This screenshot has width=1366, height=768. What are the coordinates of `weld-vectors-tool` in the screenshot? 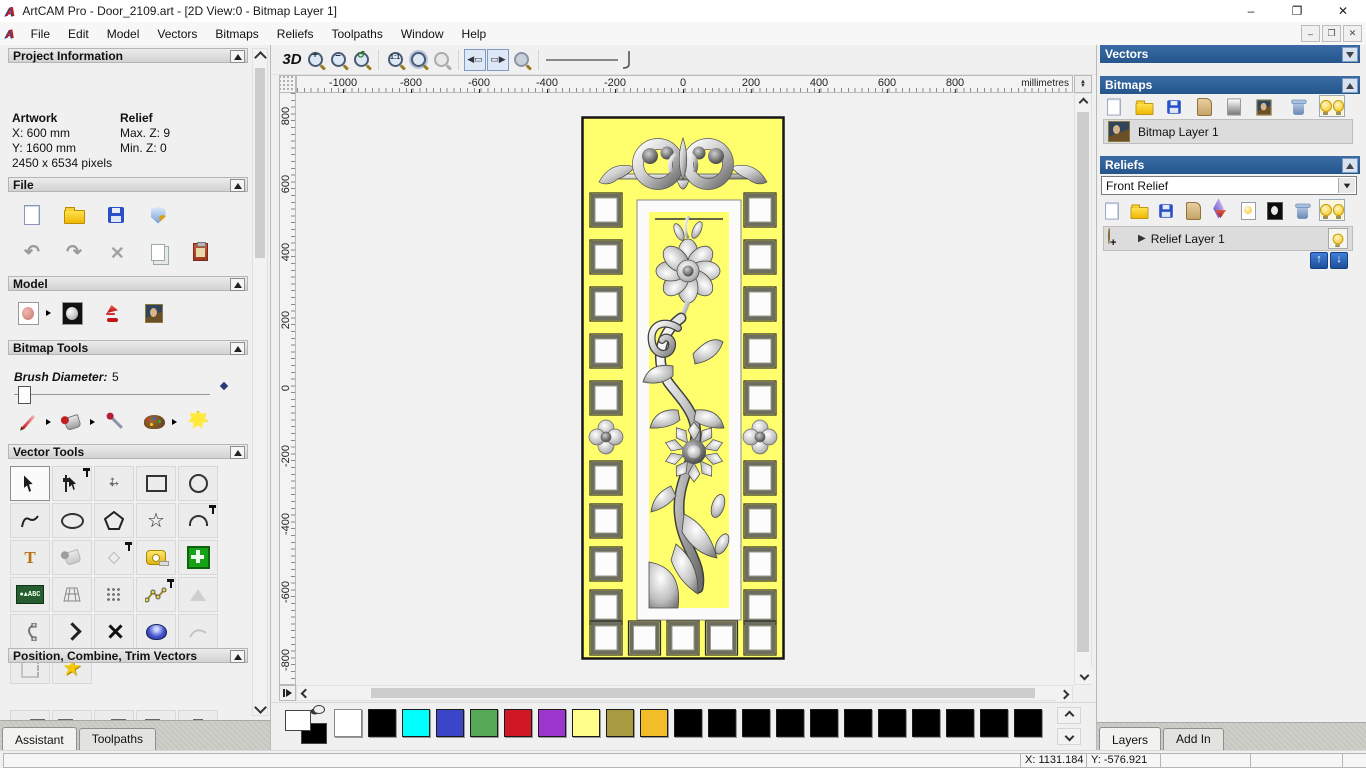 It's located at (72, 557).